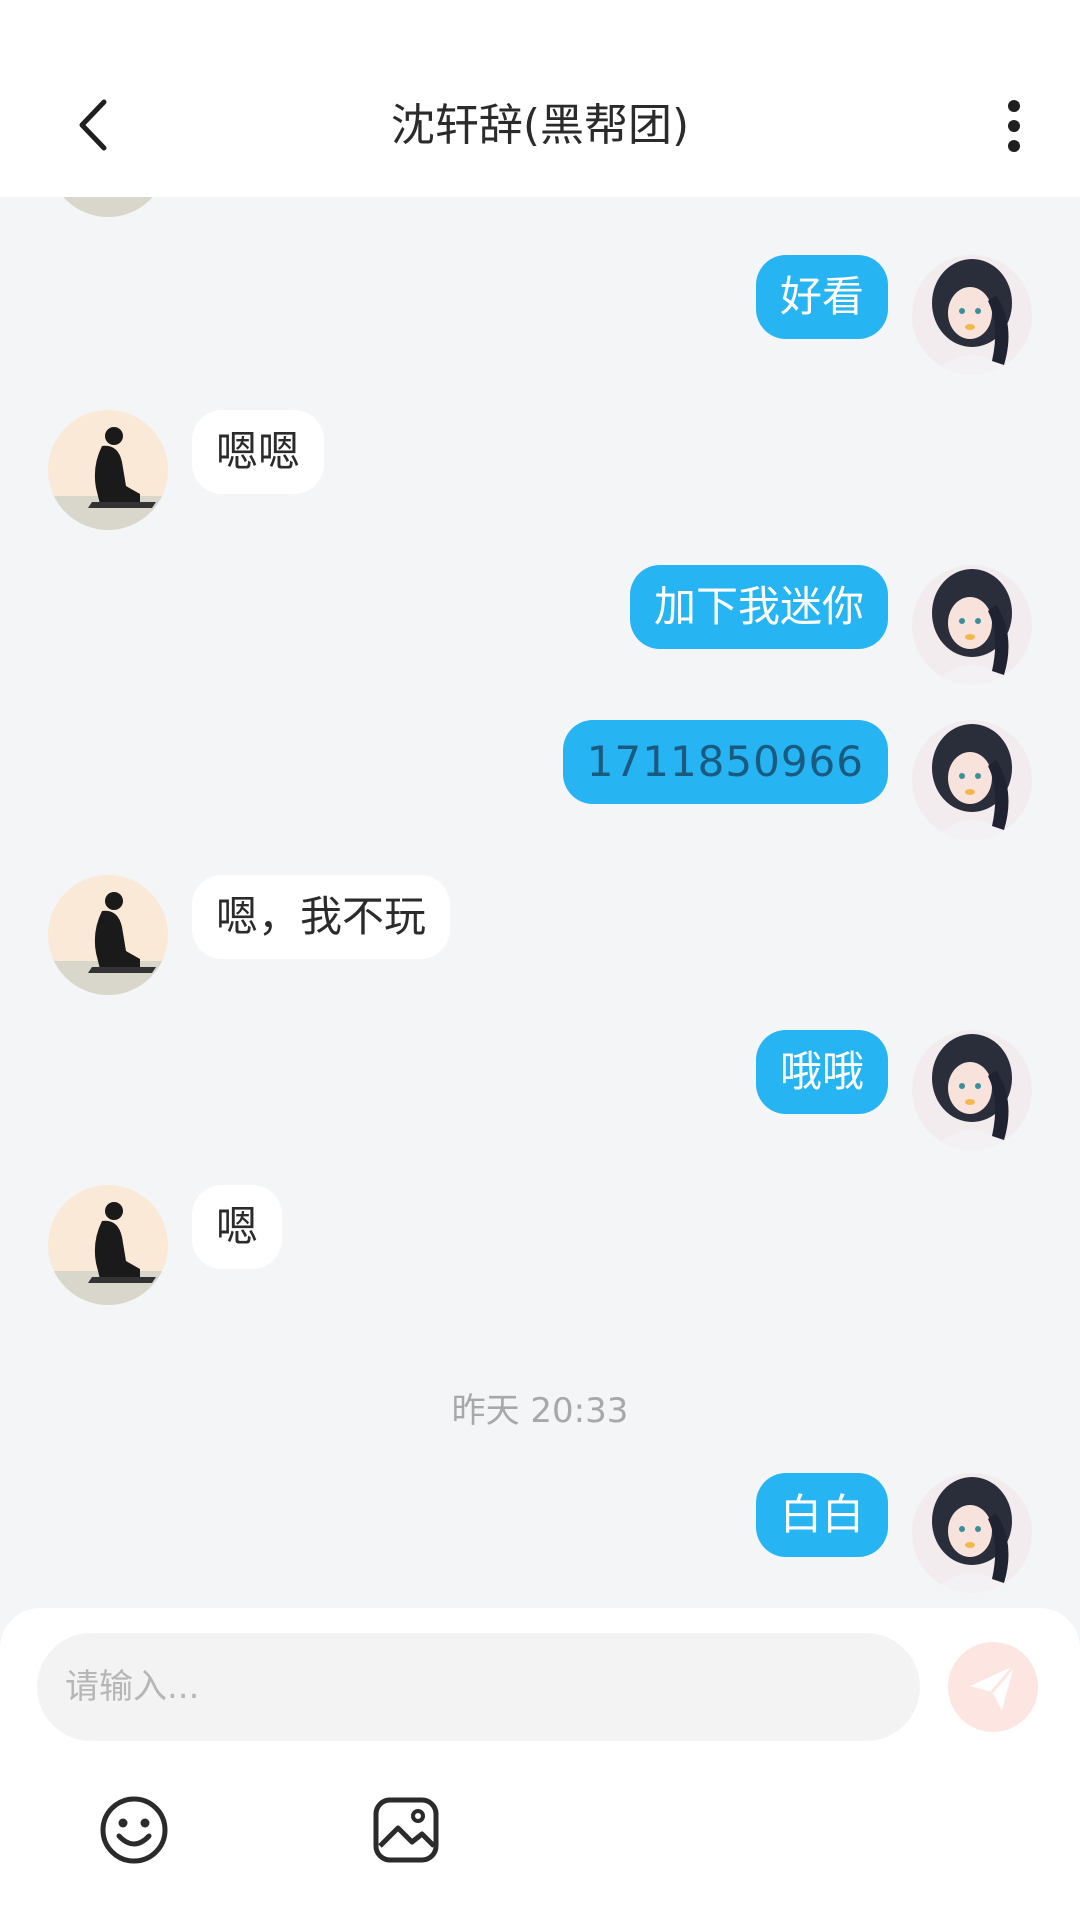 The image size is (1080, 1920). I want to click on send-button, so click(993, 1687).